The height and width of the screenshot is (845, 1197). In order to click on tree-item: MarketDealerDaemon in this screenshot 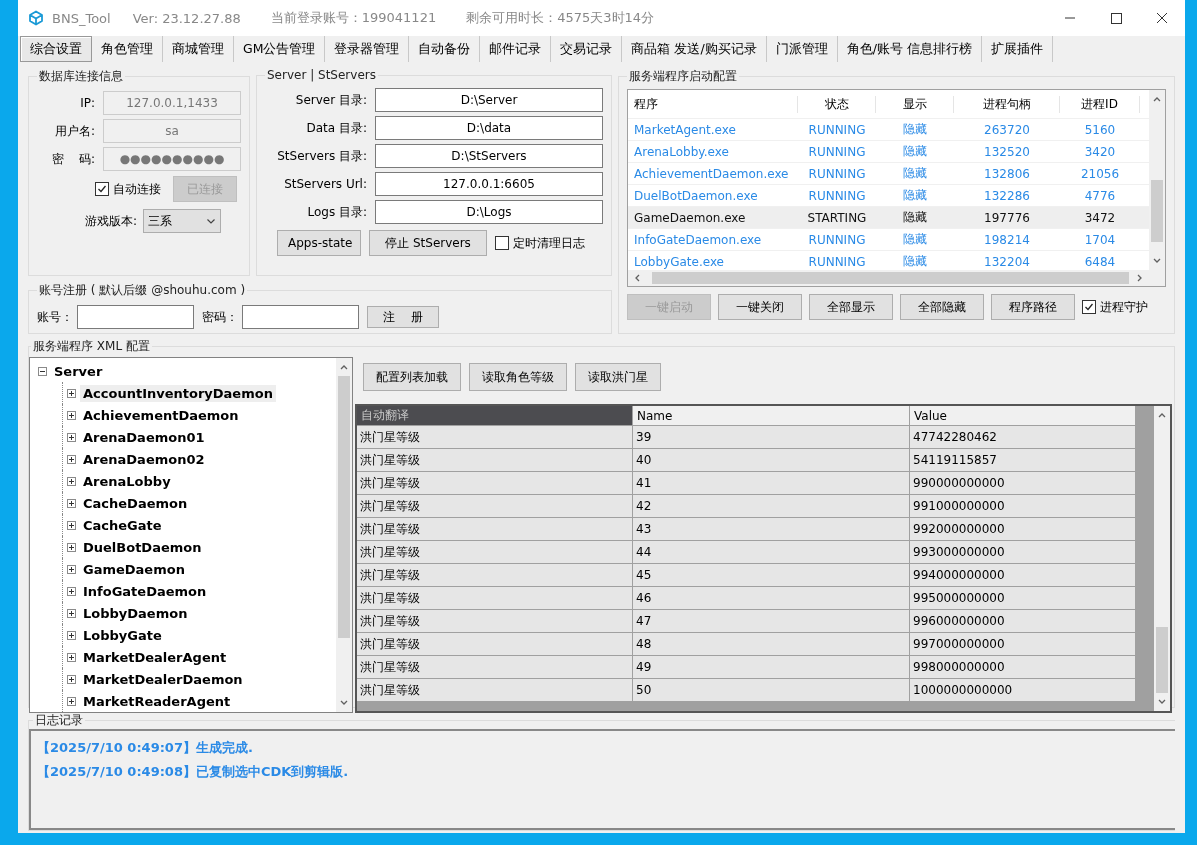, I will do `click(163, 679)`.